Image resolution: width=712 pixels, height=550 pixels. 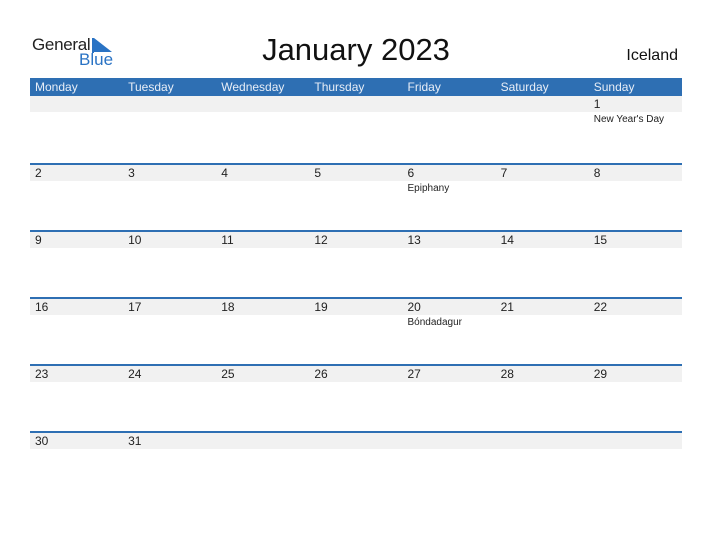 What do you see at coordinates (635, 398) in the screenshot?
I see `day-cell: 29` at bounding box center [635, 398].